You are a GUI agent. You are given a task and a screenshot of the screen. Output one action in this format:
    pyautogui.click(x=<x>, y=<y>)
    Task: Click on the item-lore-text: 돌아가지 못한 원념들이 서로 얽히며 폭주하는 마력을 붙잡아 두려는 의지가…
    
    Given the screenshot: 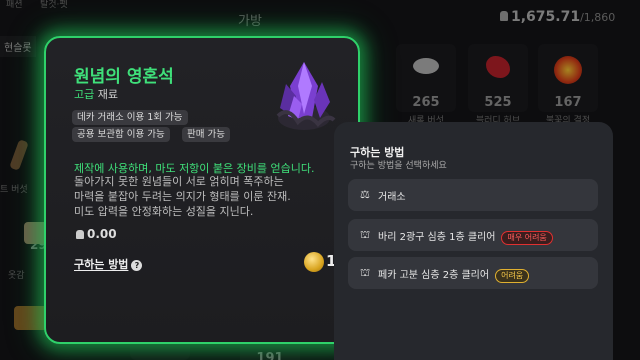 What is the action you would take?
    pyautogui.click(x=182, y=196)
    